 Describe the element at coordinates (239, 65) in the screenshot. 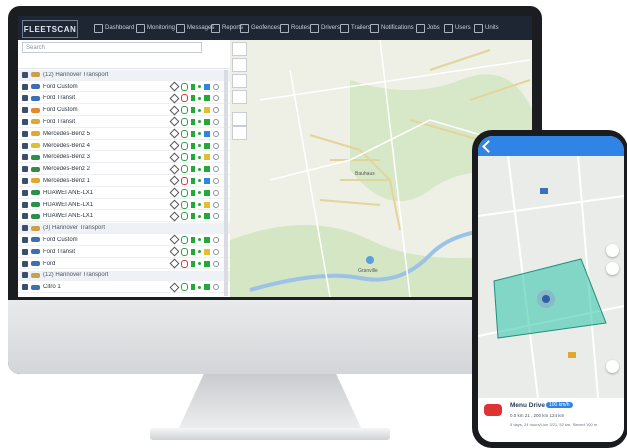

I see `map-layers-icon` at that location.